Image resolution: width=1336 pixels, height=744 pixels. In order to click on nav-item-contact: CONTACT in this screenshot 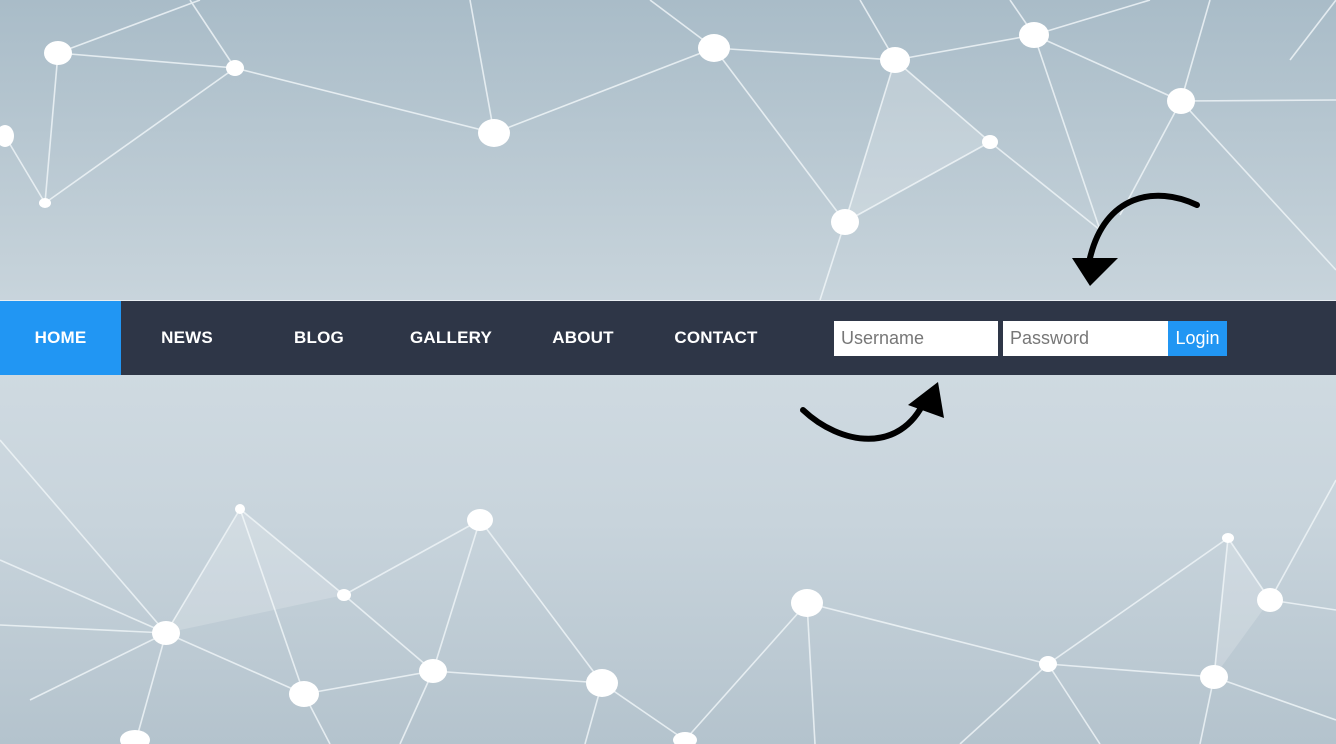, I will do `click(716, 338)`.